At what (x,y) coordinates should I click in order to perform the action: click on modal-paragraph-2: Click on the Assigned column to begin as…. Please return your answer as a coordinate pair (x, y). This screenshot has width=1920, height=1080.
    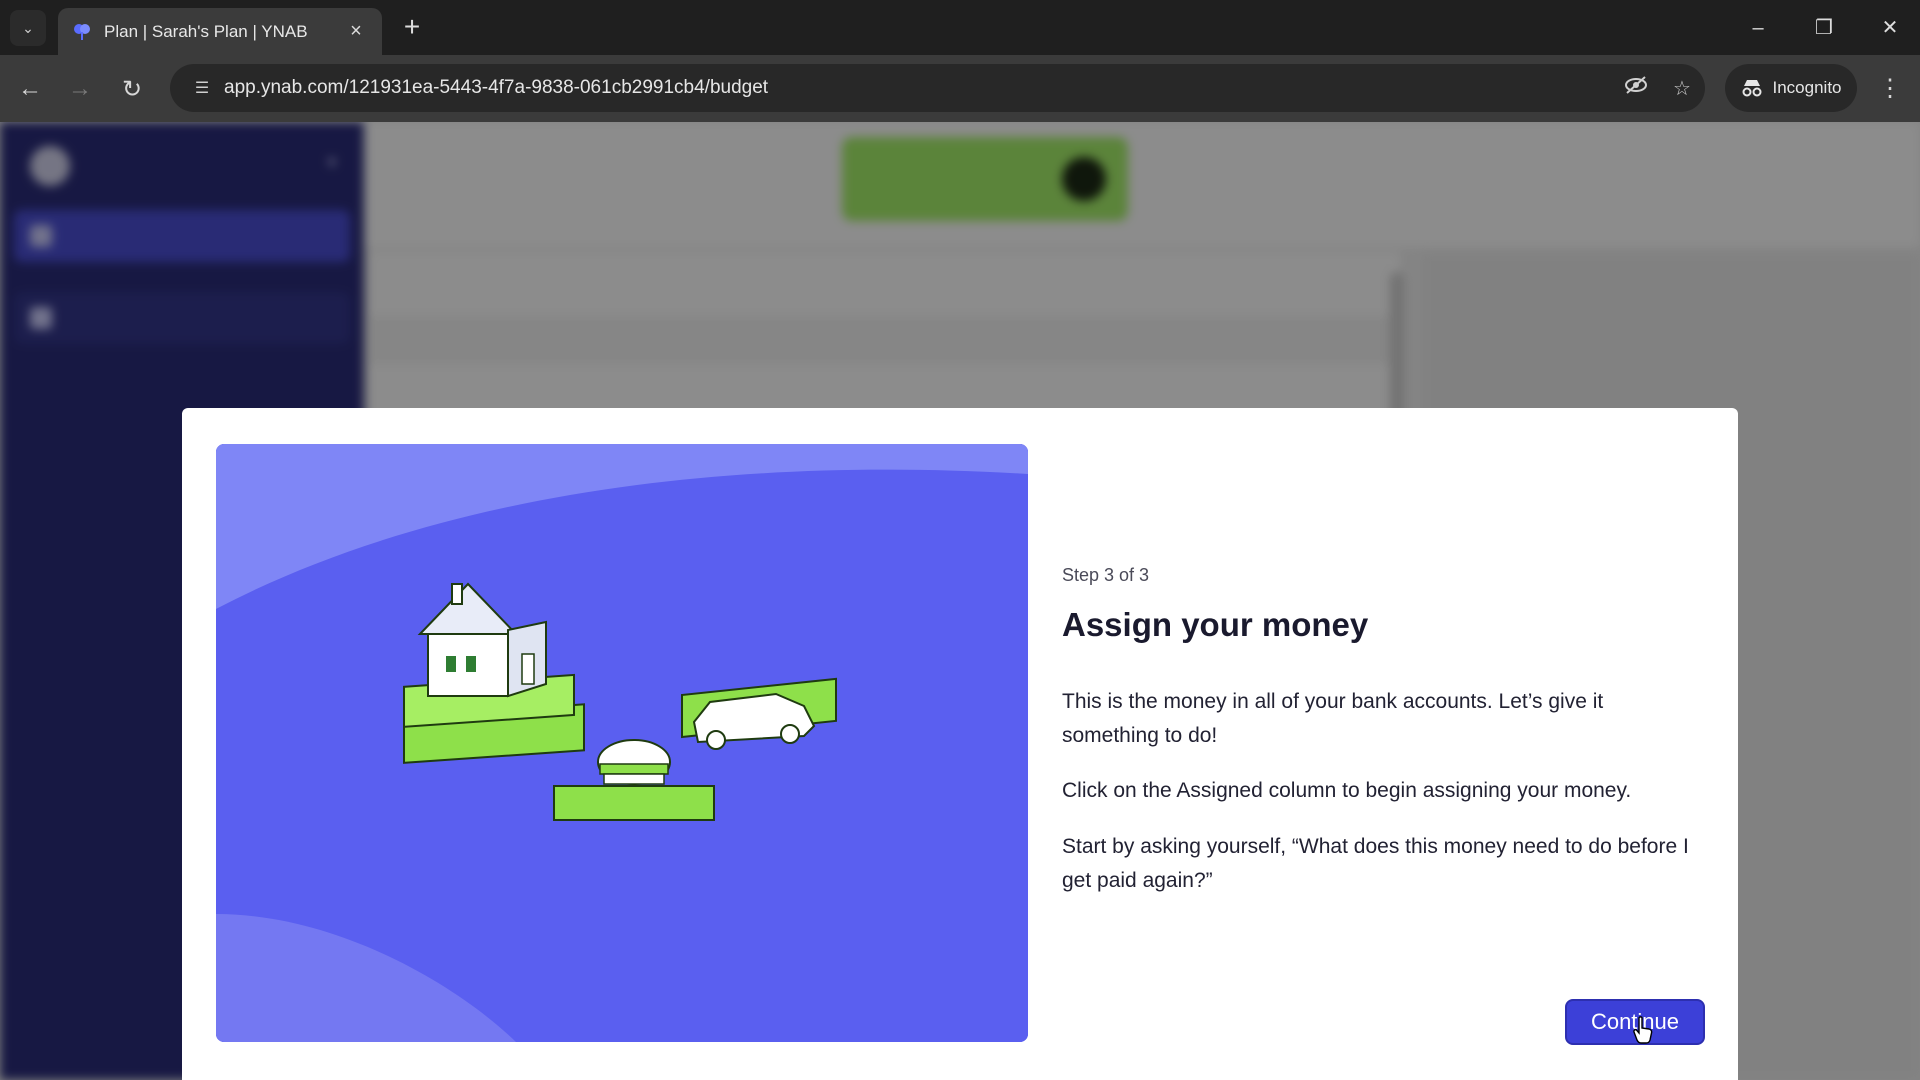
    Looking at the image, I should click on (1347, 790).